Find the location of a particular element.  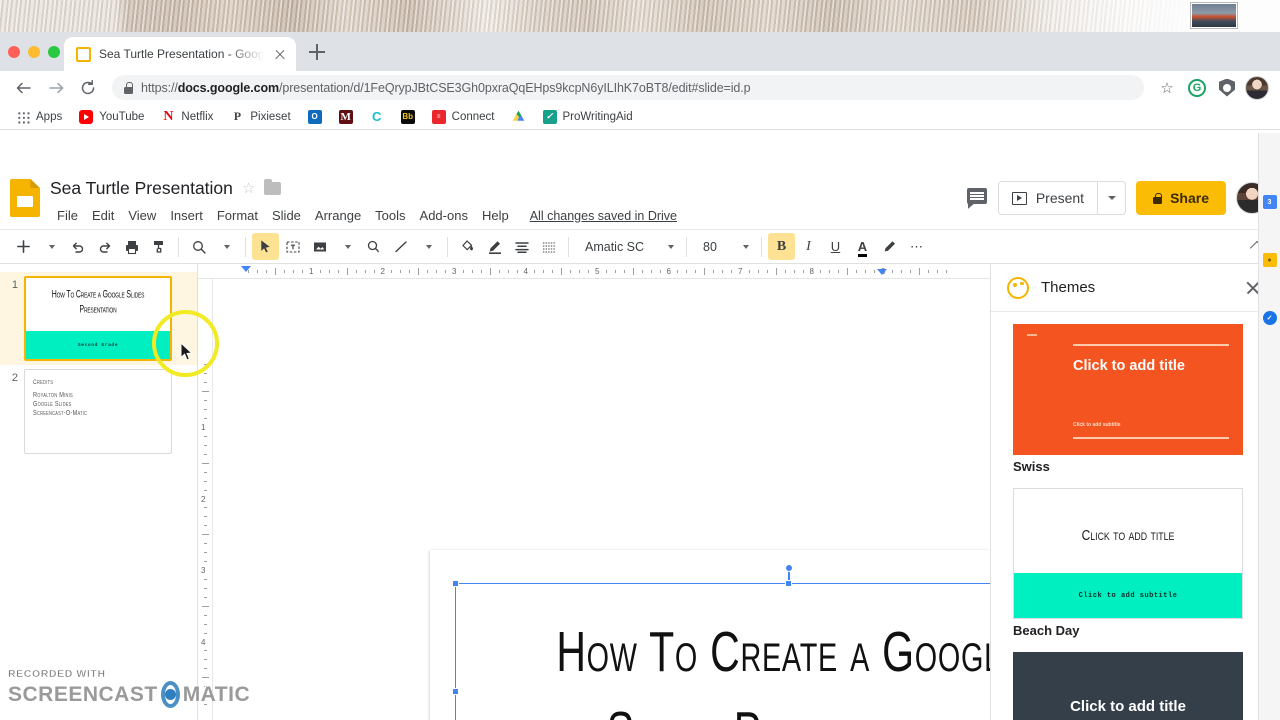

google-tasks-icon: ✓ is located at coordinates (1269, 318).